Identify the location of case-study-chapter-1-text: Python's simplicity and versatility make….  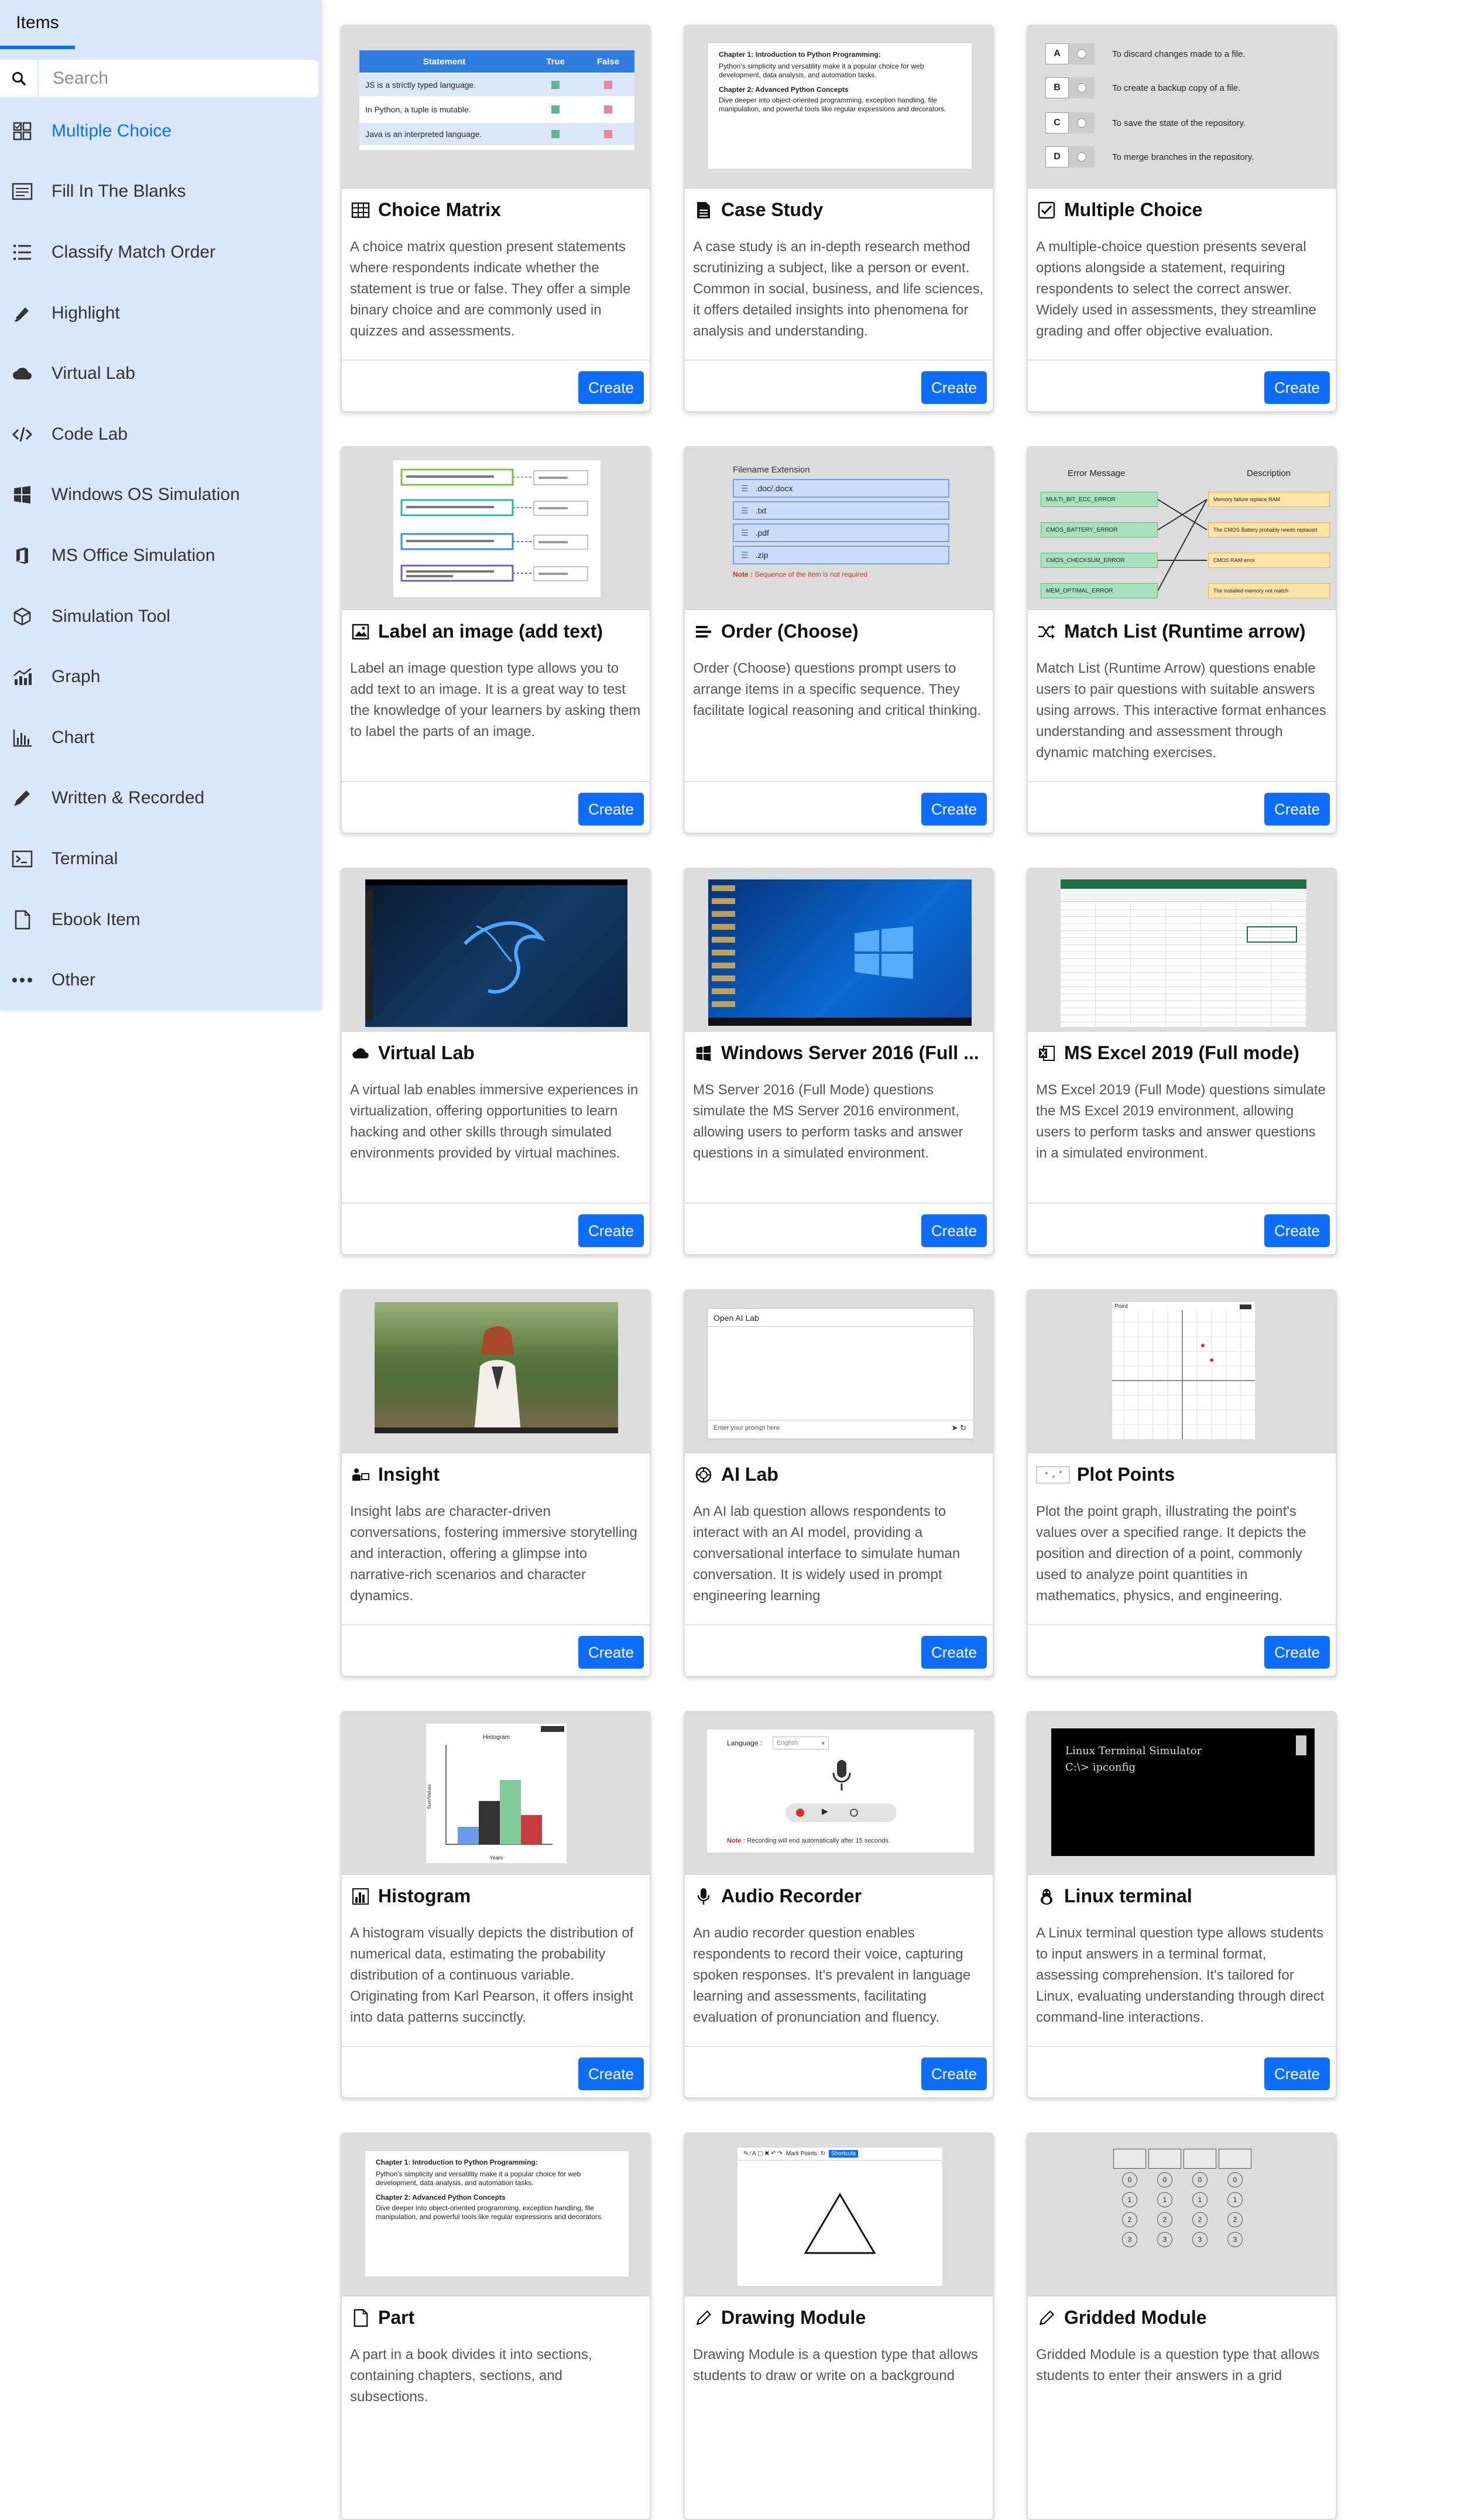
(821, 70).